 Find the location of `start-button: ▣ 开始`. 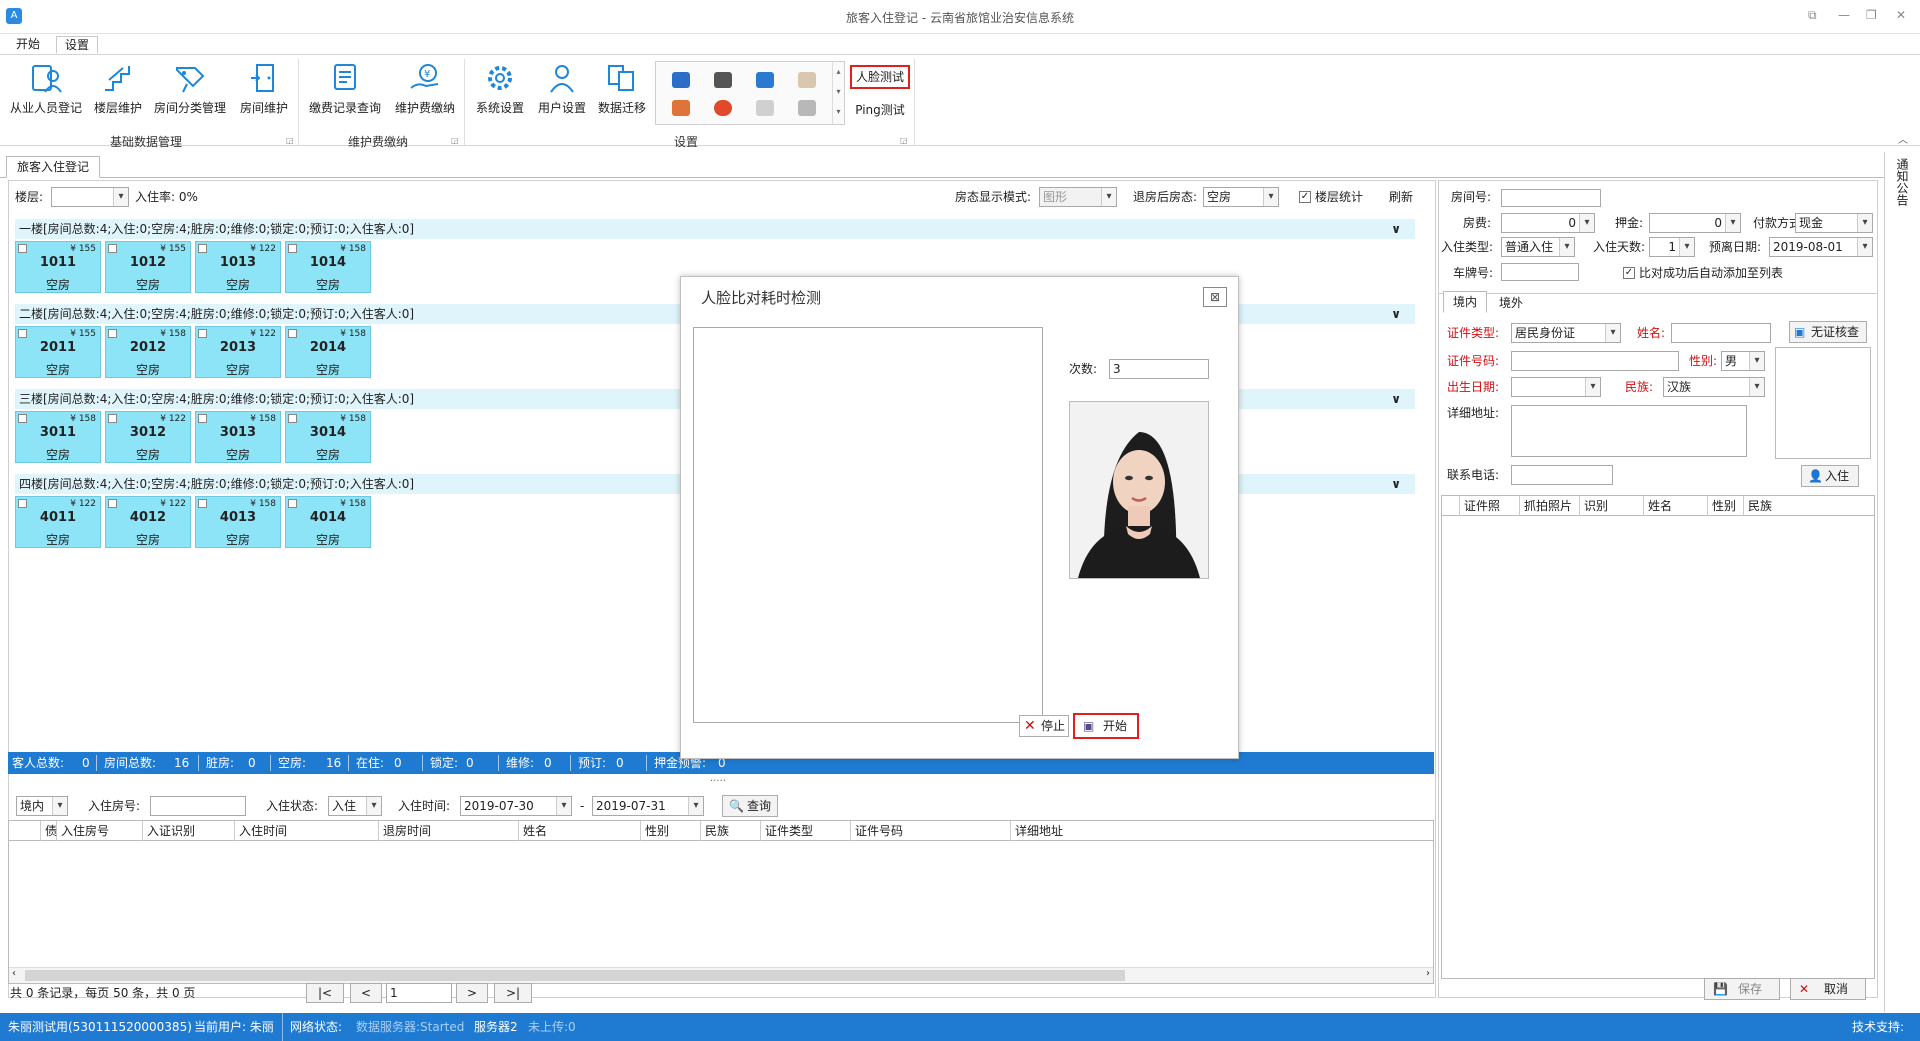

start-button: ▣ 开始 is located at coordinates (1106, 726).